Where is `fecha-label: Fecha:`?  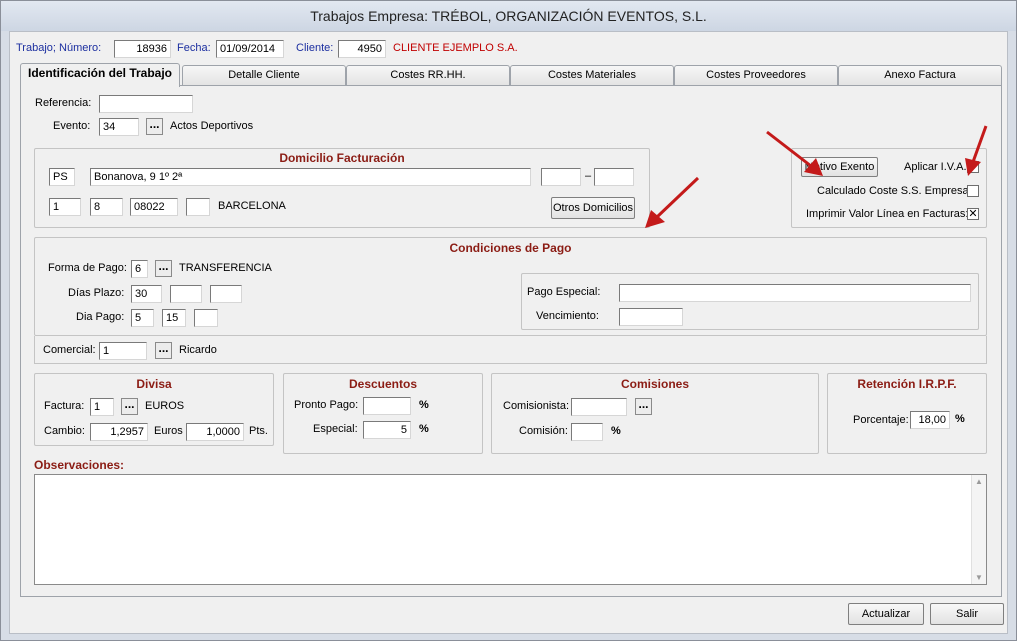 fecha-label: Fecha: is located at coordinates (194, 48).